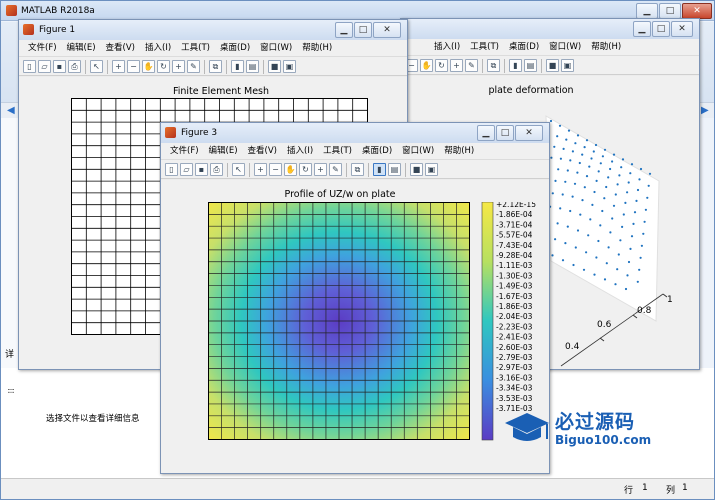  I want to click on figure1-menu-desktop: 桌面(D), so click(235, 48).